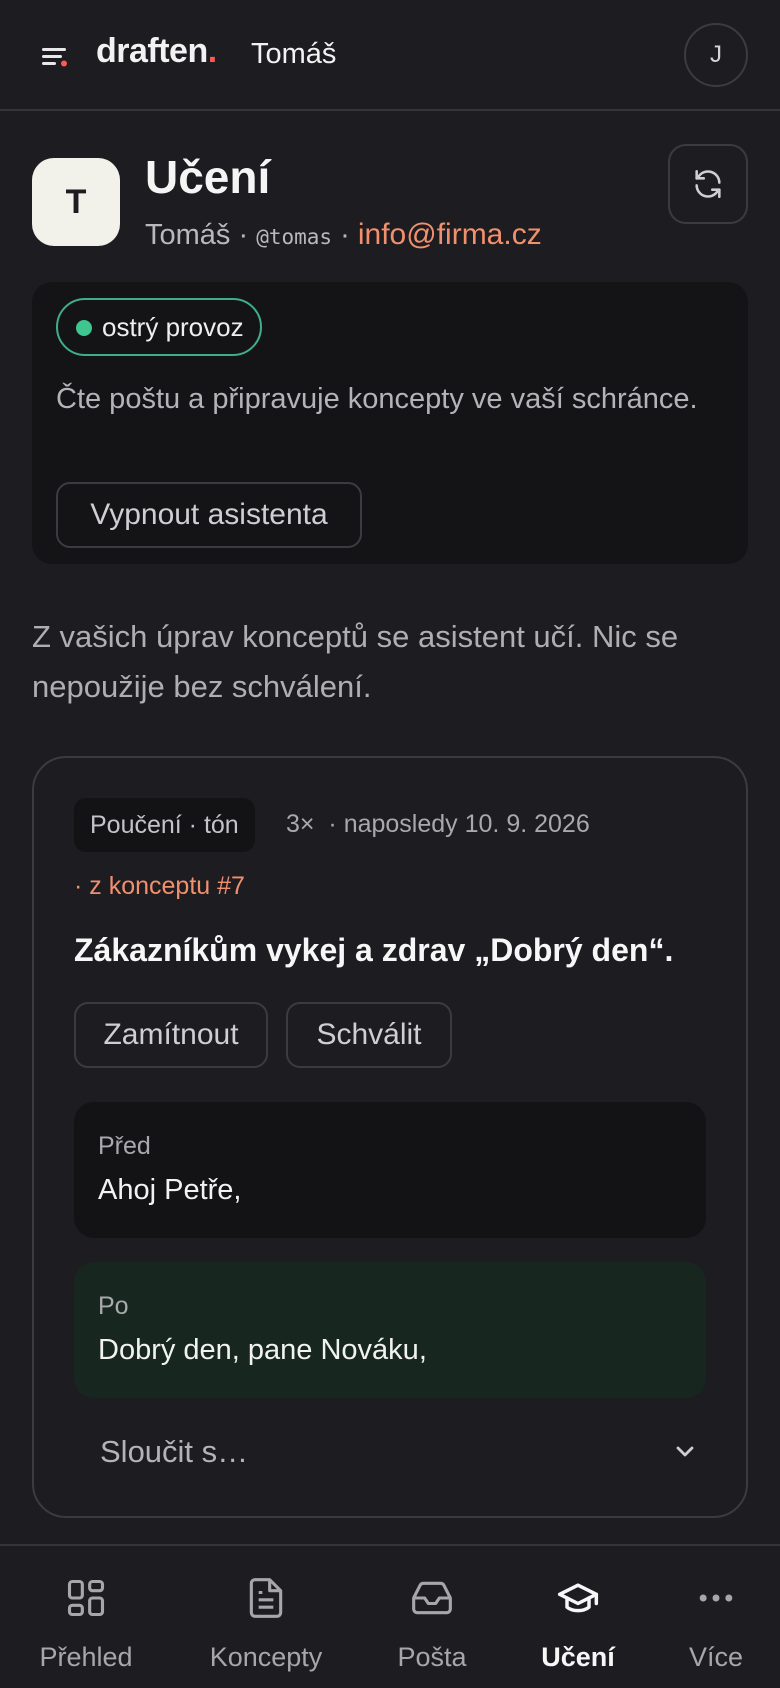  What do you see at coordinates (374, 950) in the screenshot?
I see `lesson-rule: Zákazníkům vykej a zdrav „Dobrý den“.` at bounding box center [374, 950].